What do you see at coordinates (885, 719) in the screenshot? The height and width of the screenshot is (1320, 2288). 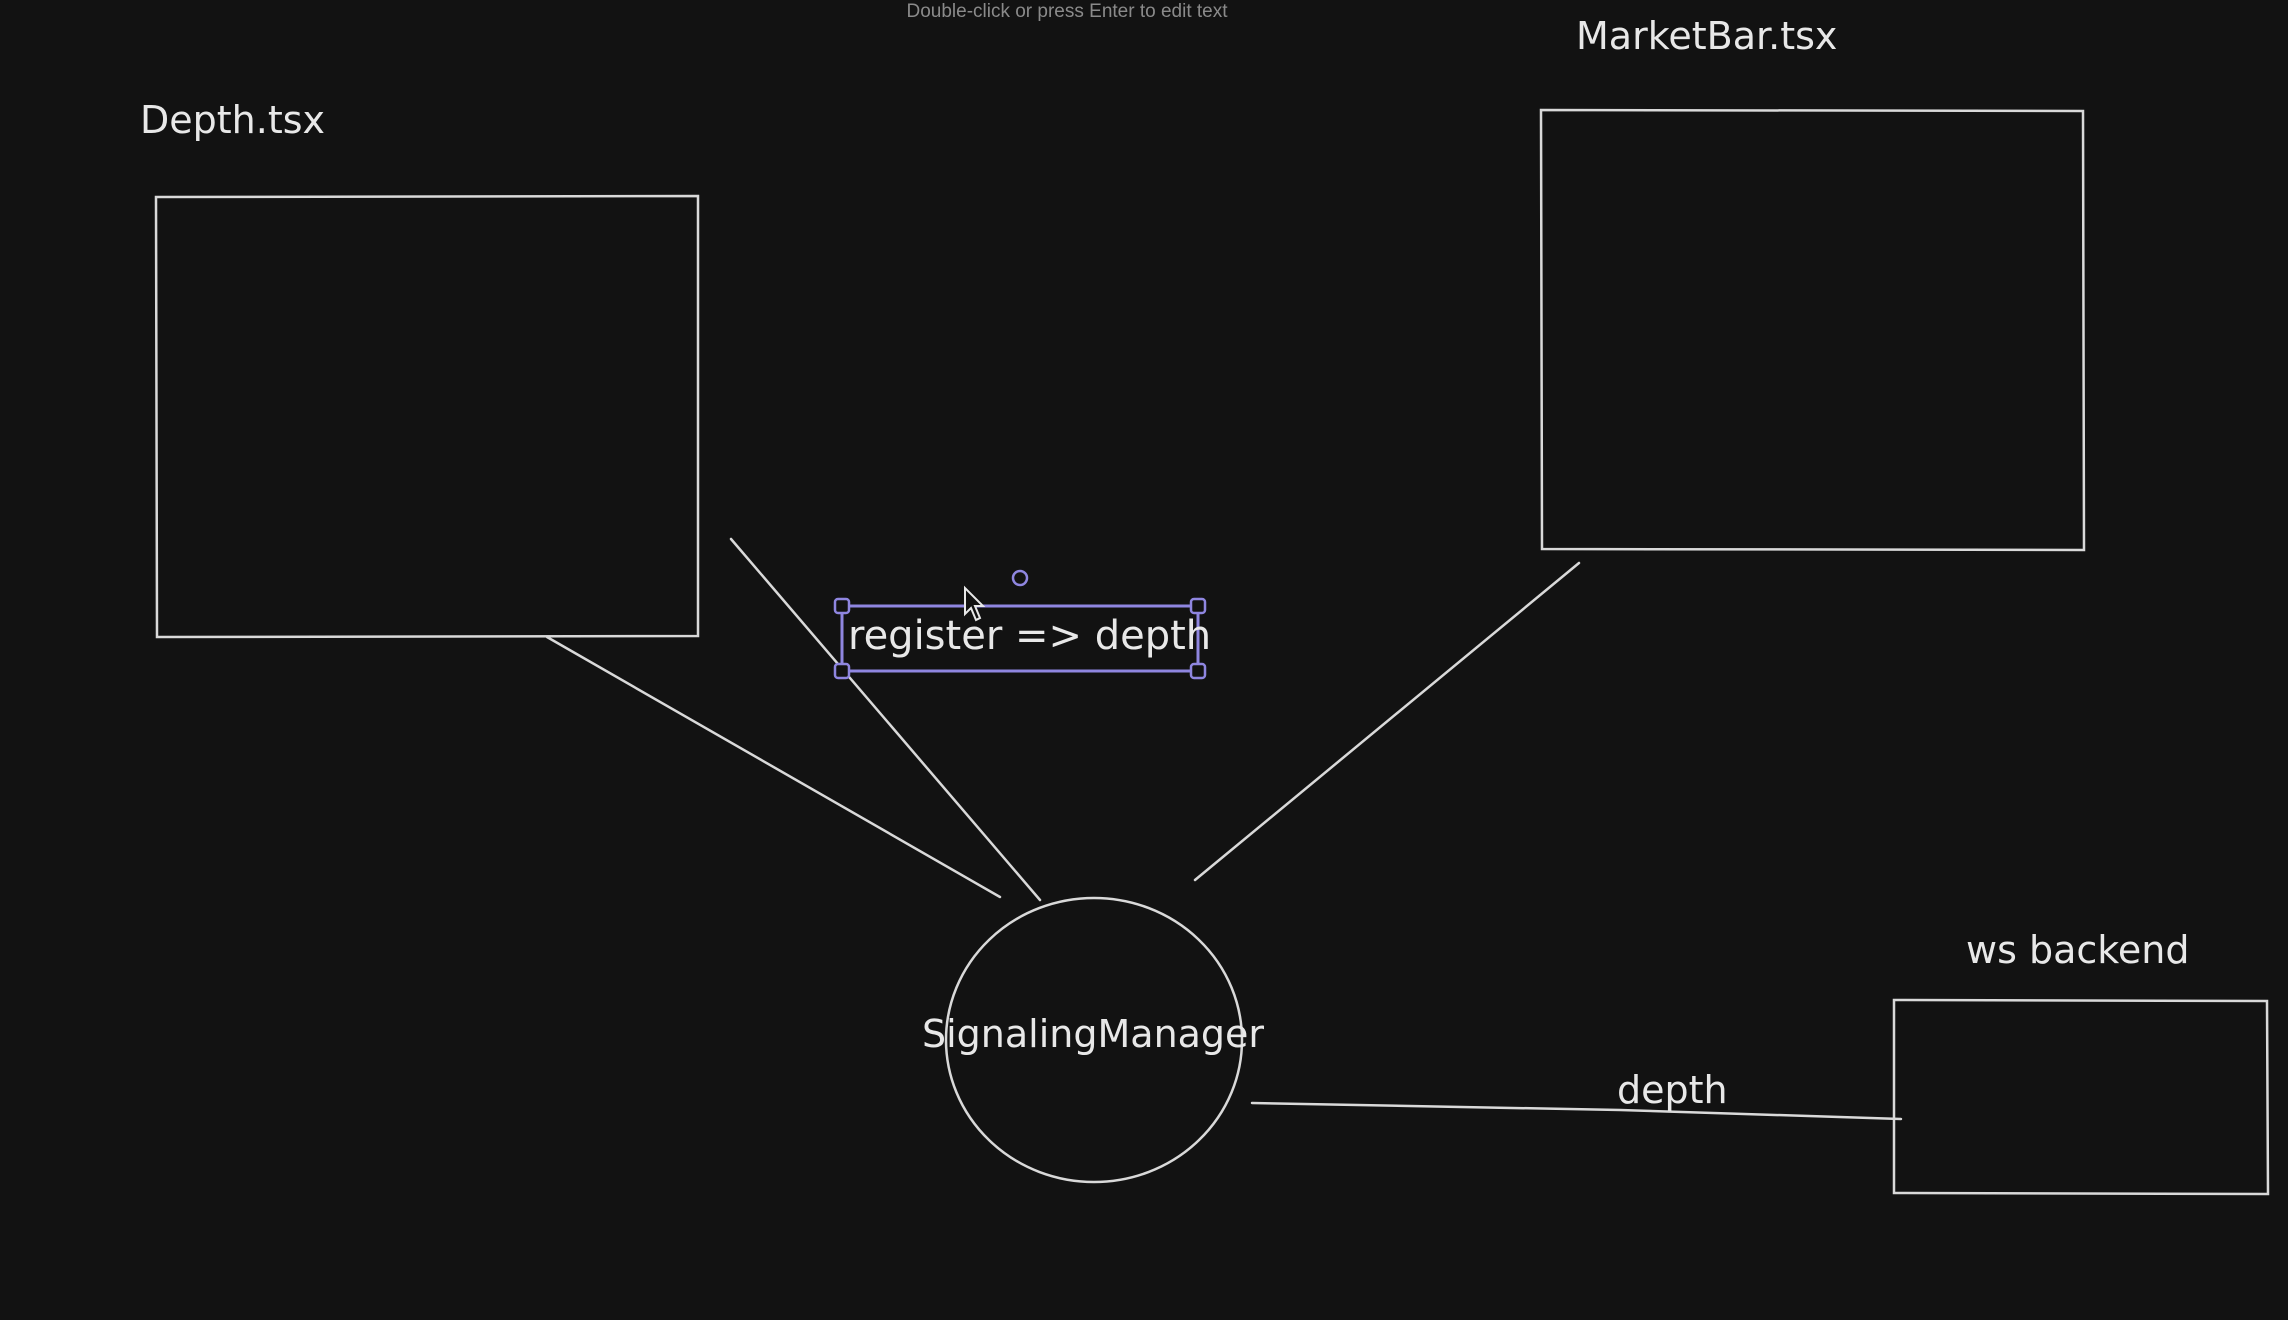 I see `connector-register-depth` at bounding box center [885, 719].